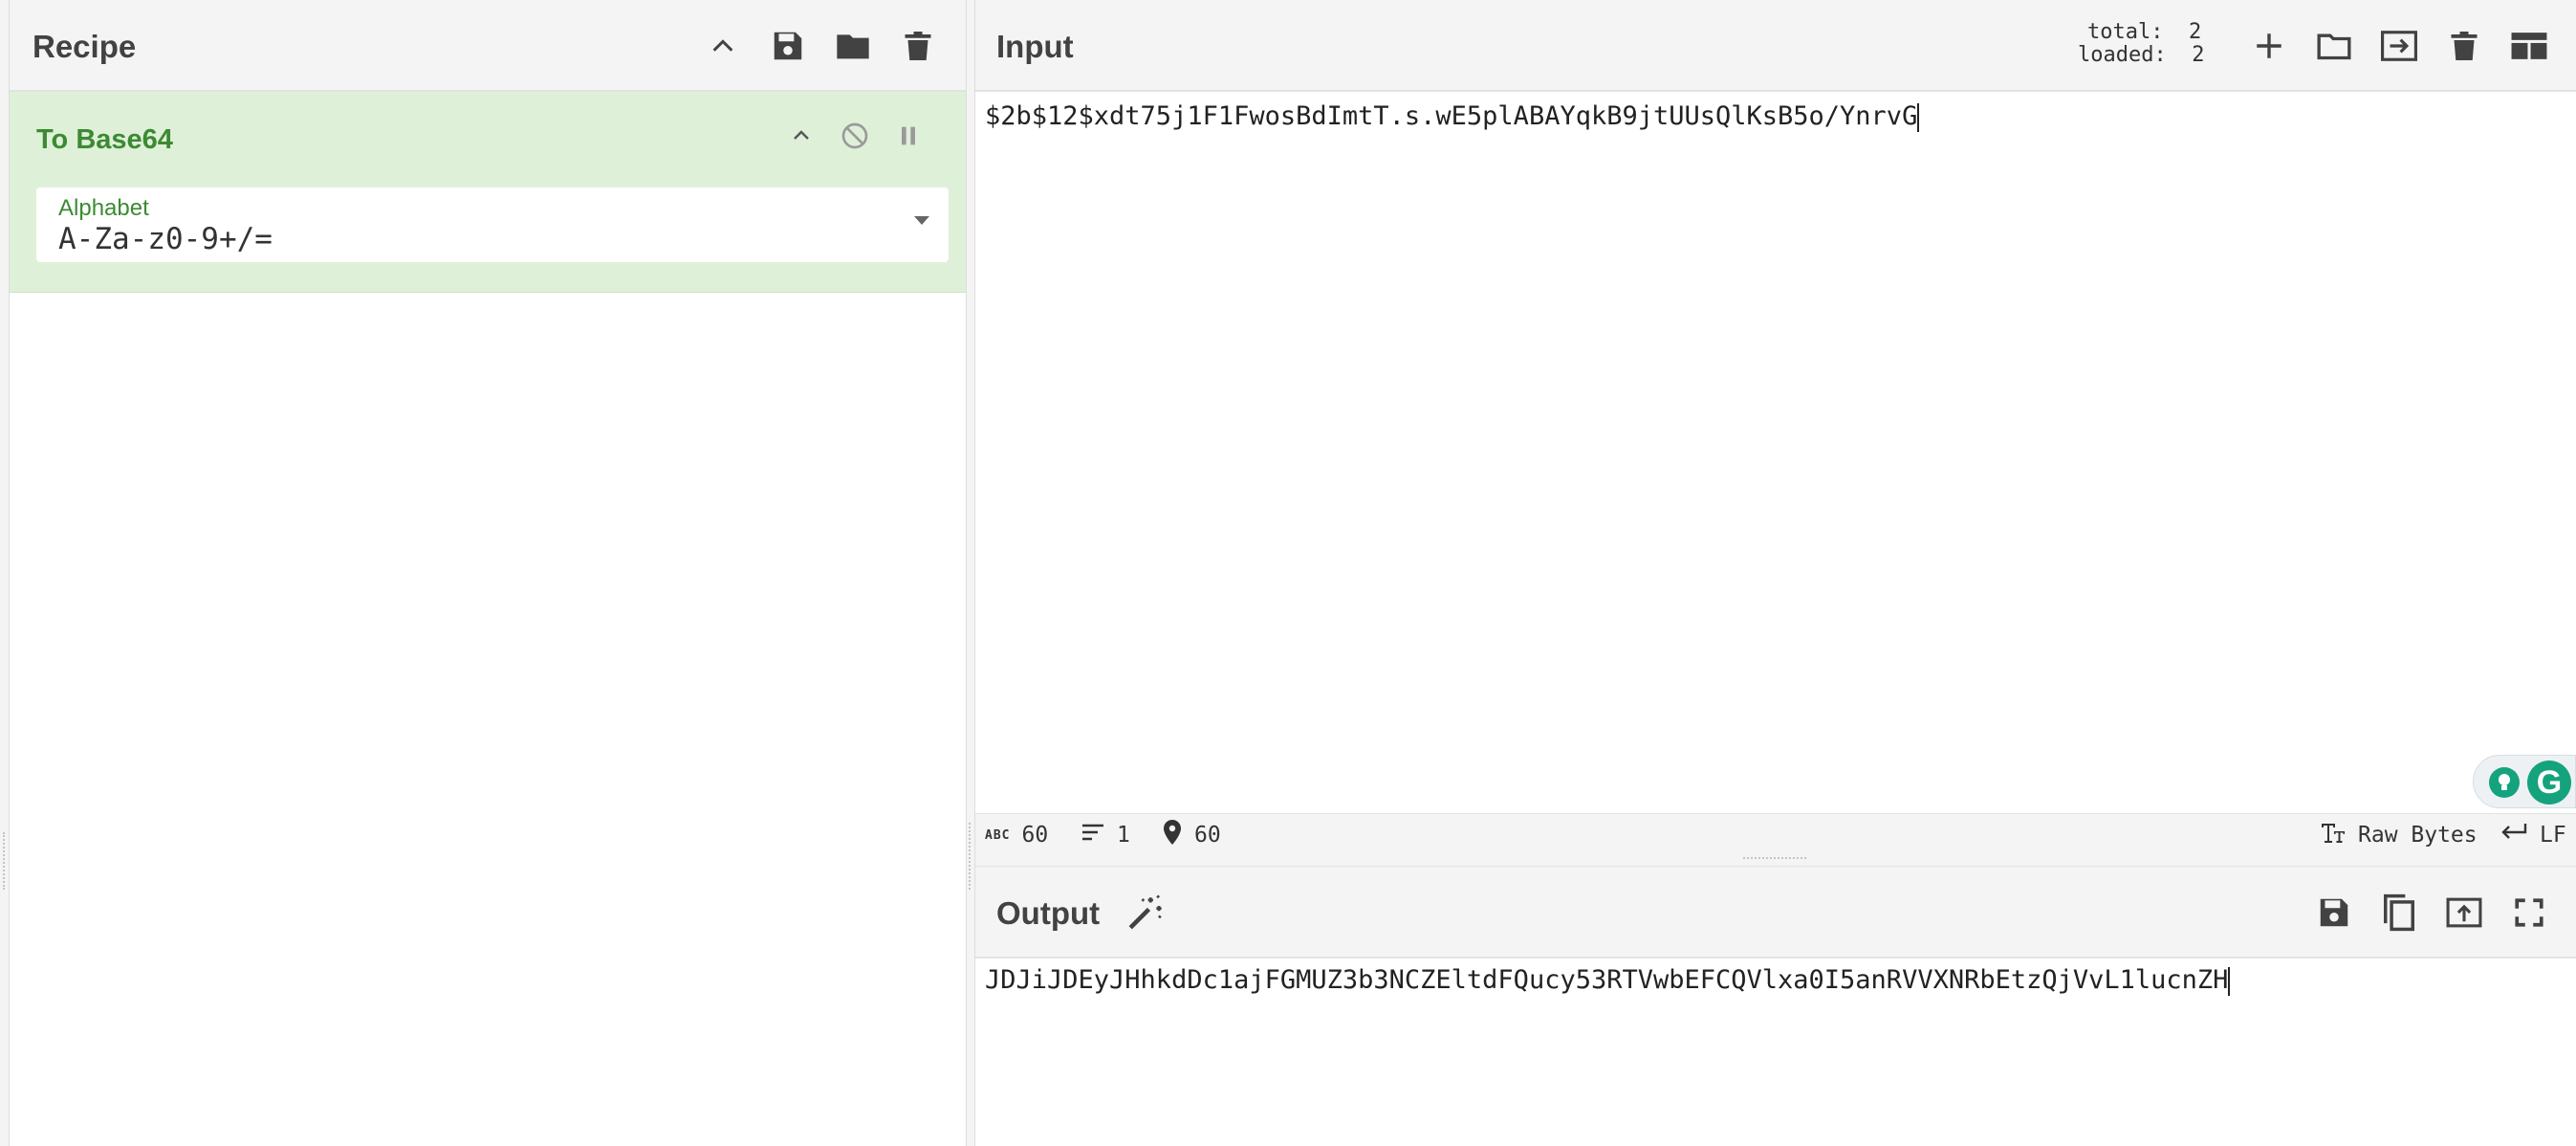 This screenshot has height=1146, width=2576. What do you see at coordinates (2553, 835) in the screenshot?
I see `eol-value: LF` at bounding box center [2553, 835].